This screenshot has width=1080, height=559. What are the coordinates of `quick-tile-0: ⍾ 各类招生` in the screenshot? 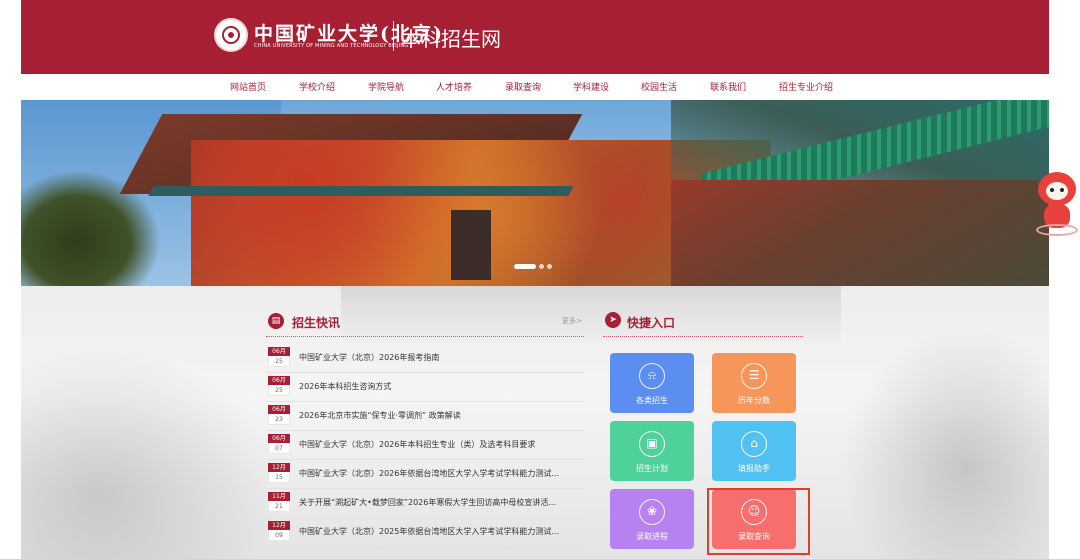 It's located at (652, 383).